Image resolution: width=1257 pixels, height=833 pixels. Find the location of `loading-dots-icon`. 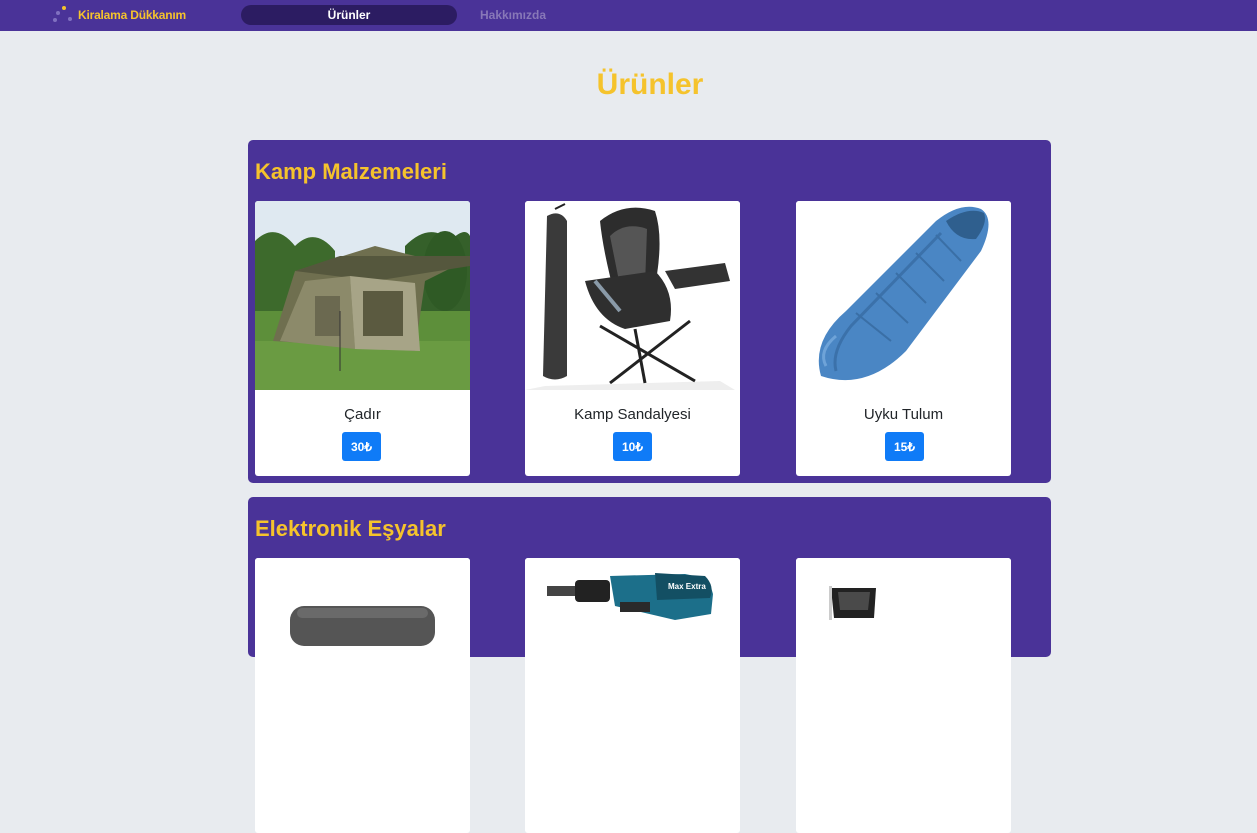

loading-dots-icon is located at coordinates (63, 15).